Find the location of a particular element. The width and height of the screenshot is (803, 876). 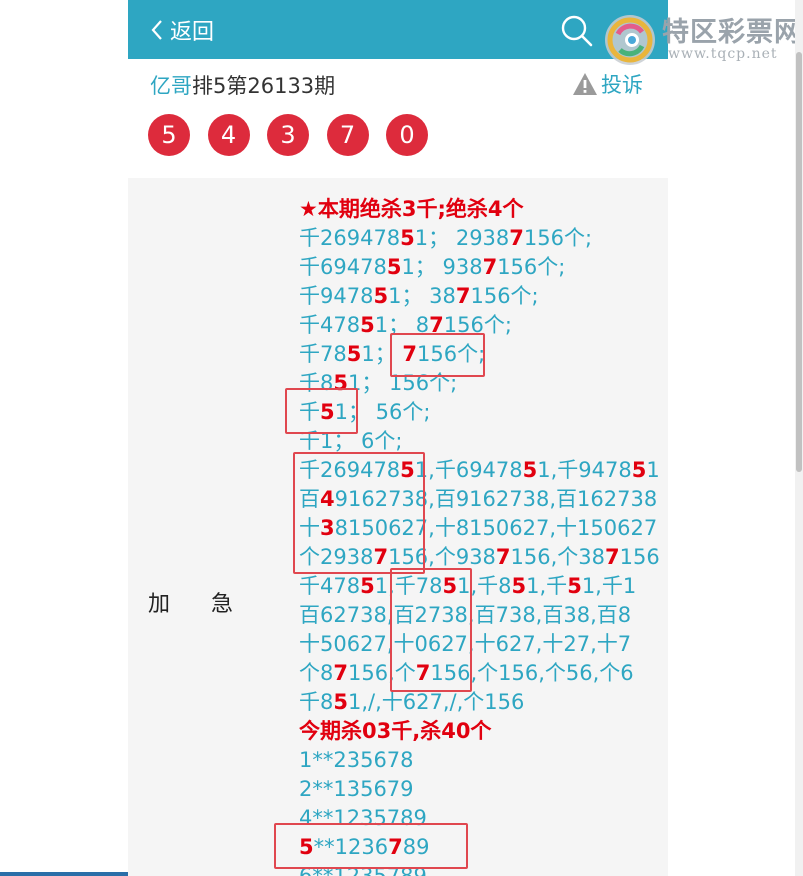

prediction-line: 千47851,千7851,千851,千51,千1 is located at coordinates (479, 586).